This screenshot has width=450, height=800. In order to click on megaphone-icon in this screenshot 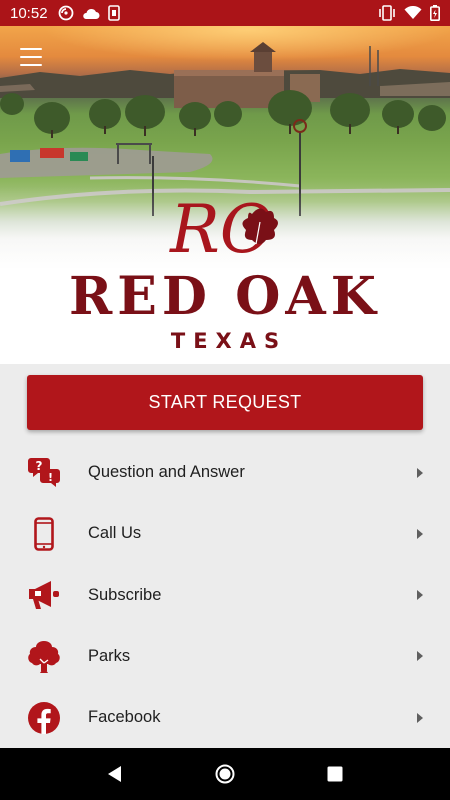, I will do `click(44, 595)`.